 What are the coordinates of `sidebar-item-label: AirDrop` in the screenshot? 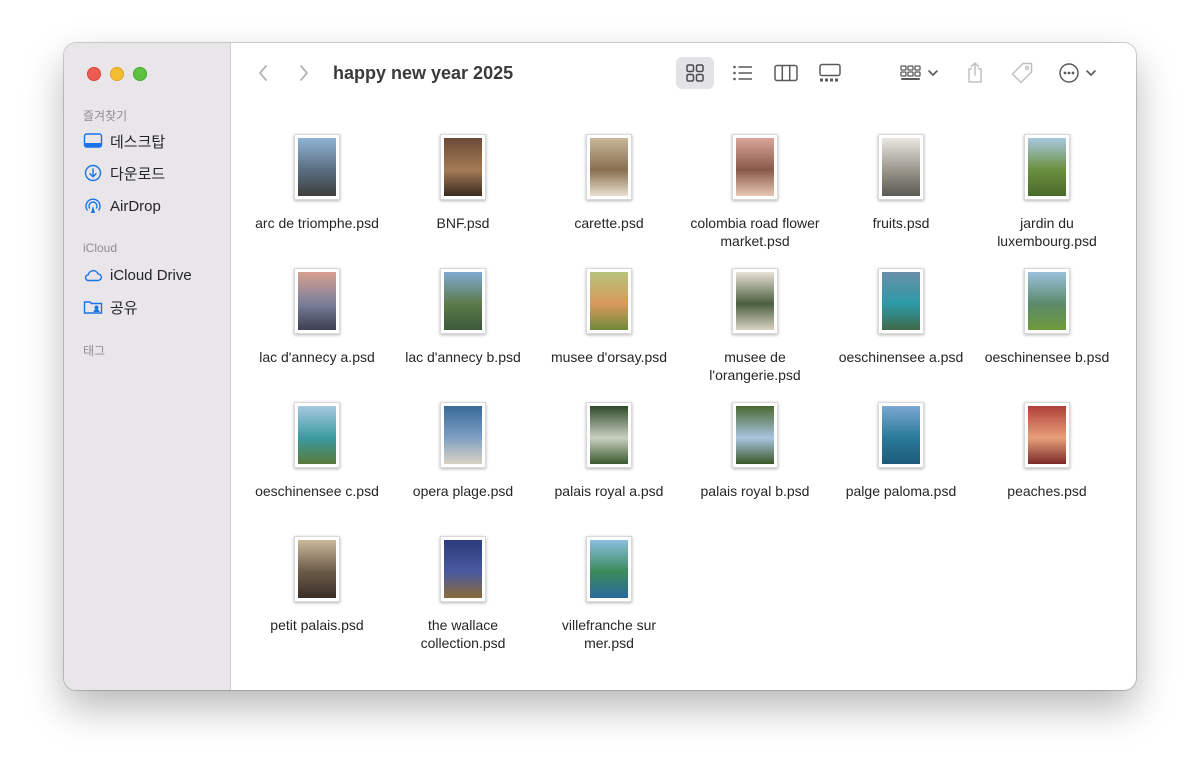 It's located at (135, 206).